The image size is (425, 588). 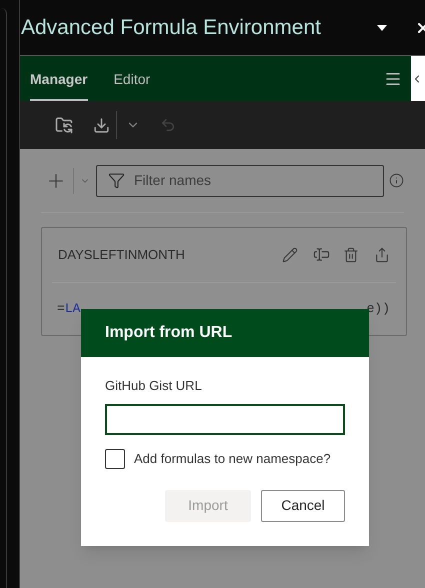 I want to click on side-panel-tab, so click(x=418, y=79).